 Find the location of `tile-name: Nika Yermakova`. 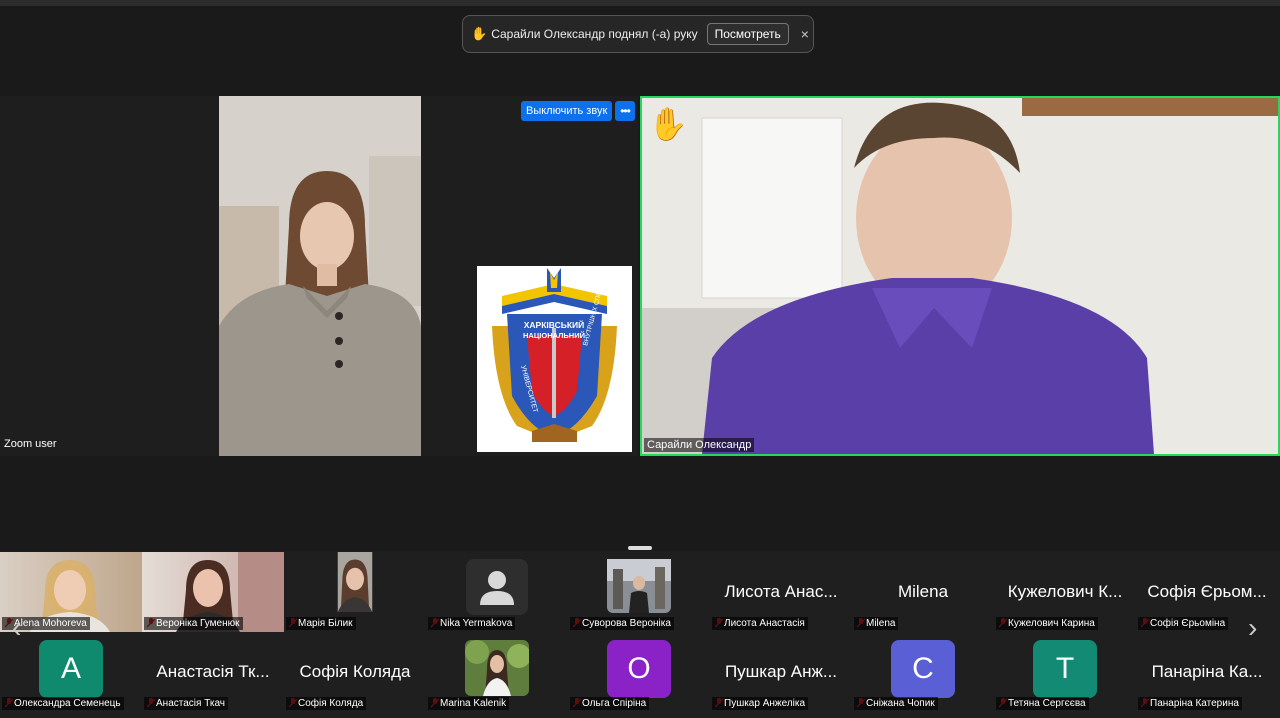

tile-name: Nika Yermakova is located at coordinates (472, 623).